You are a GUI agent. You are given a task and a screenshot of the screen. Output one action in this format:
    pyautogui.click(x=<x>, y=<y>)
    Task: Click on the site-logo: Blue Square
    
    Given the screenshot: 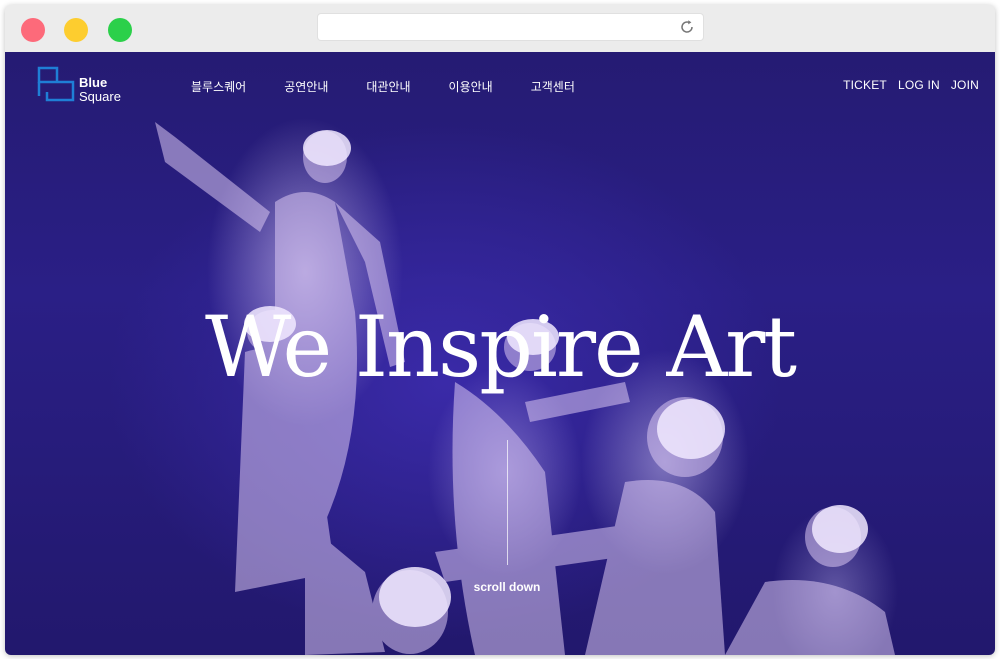 What is the action you would take?
    pyautogui.click(x=87, y=86)
    